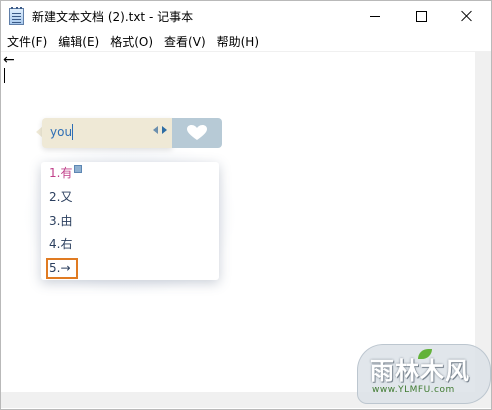  I want to click on candidate-4: 4.右, so click(60, 244).